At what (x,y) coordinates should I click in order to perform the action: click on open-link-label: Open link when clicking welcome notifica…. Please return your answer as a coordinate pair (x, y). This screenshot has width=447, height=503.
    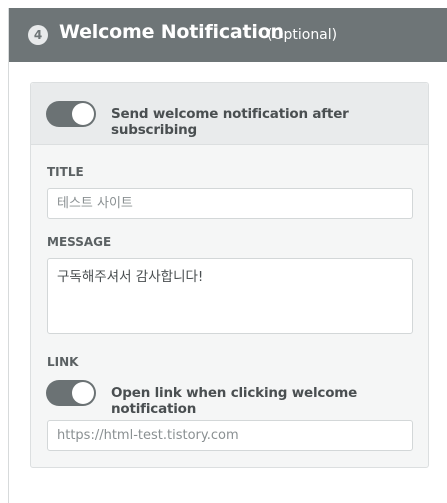
    Looking at the image, I should click on (234, 401).